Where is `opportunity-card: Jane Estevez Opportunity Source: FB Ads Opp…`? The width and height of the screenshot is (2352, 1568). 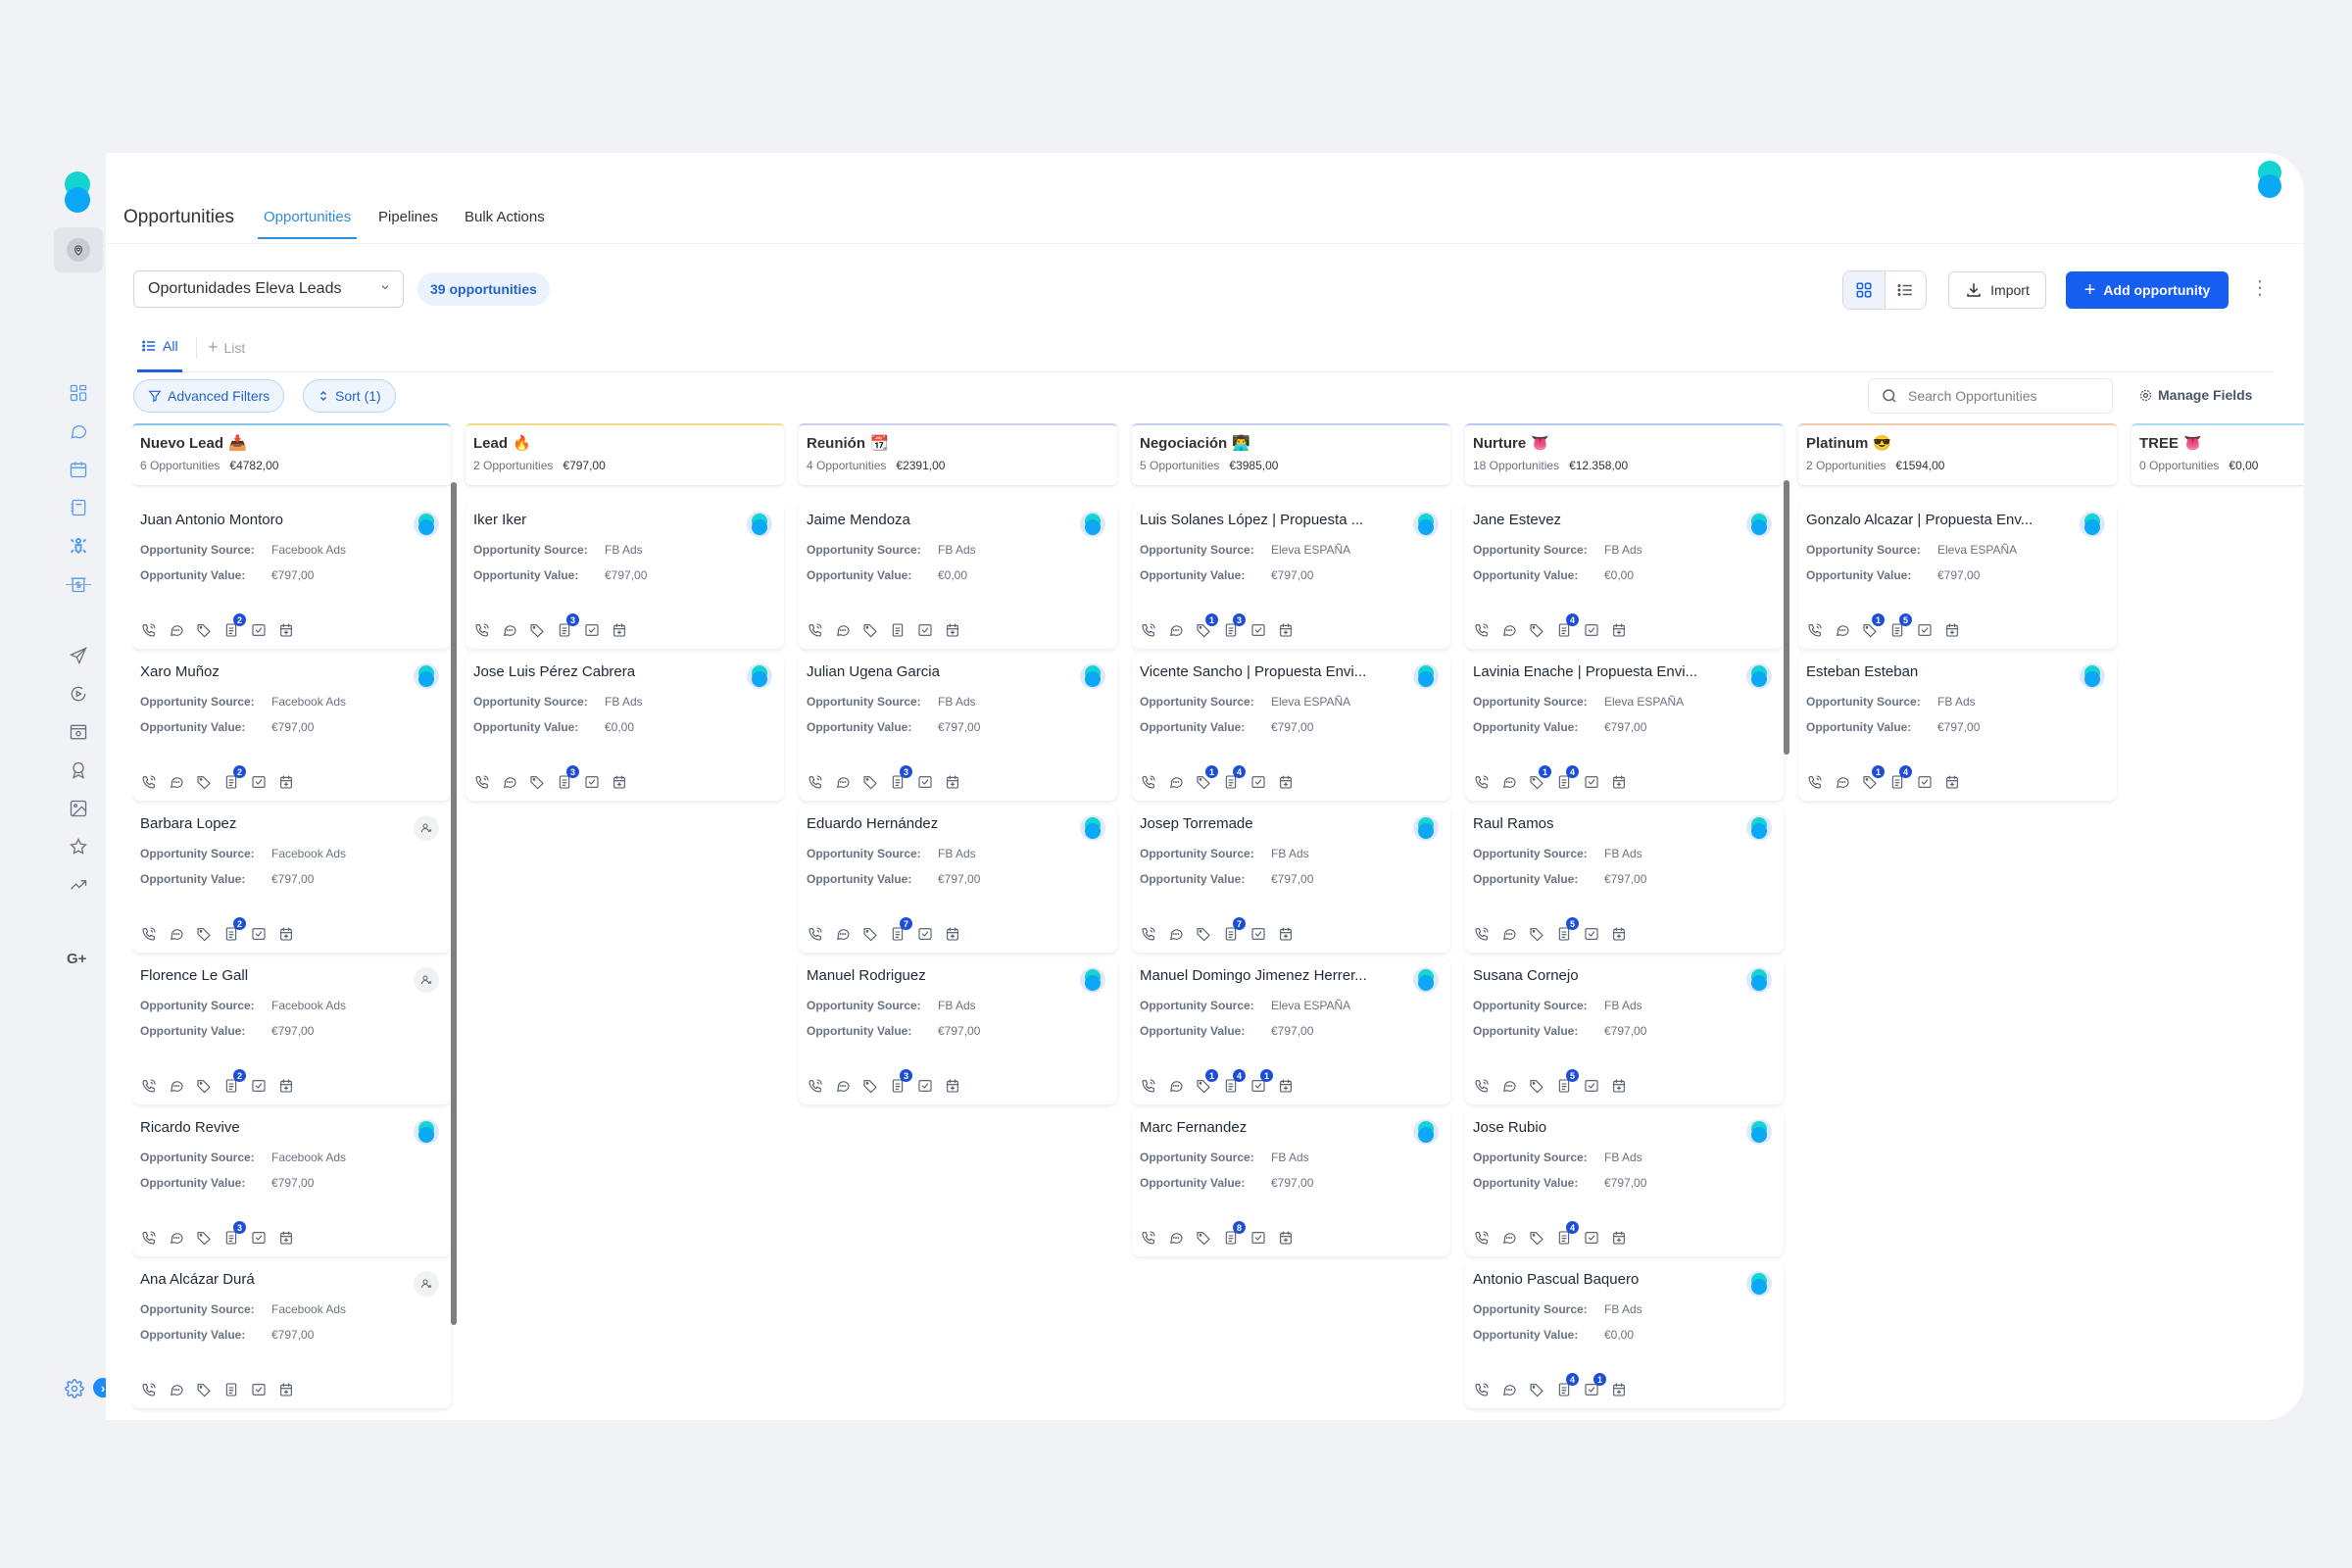 opportunity-card: Jane Estevez Opportunity Source: FB Ads Opp… is located at coordinates (1624, 575).